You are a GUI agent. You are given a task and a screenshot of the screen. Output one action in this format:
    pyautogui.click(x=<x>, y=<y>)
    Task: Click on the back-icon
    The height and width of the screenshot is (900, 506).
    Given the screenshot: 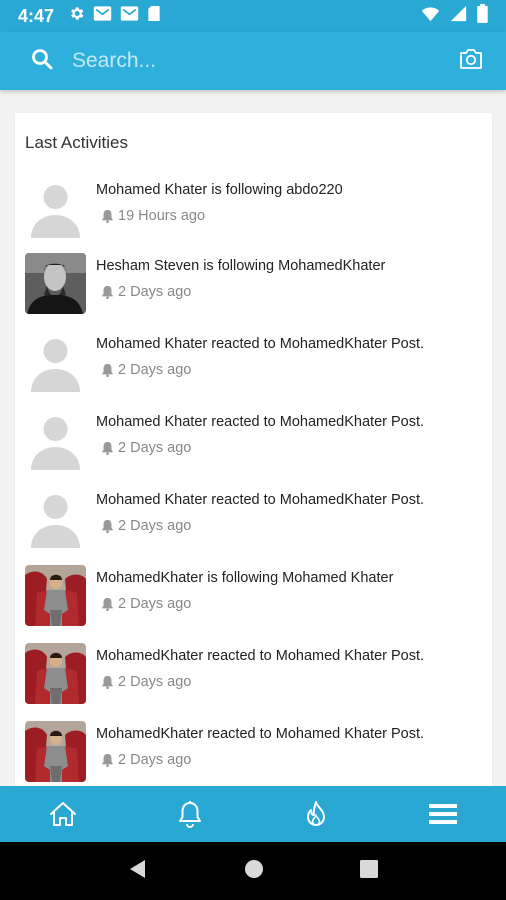 What is the action you would take?
    pyautogui.click(x=138, y=871)
    